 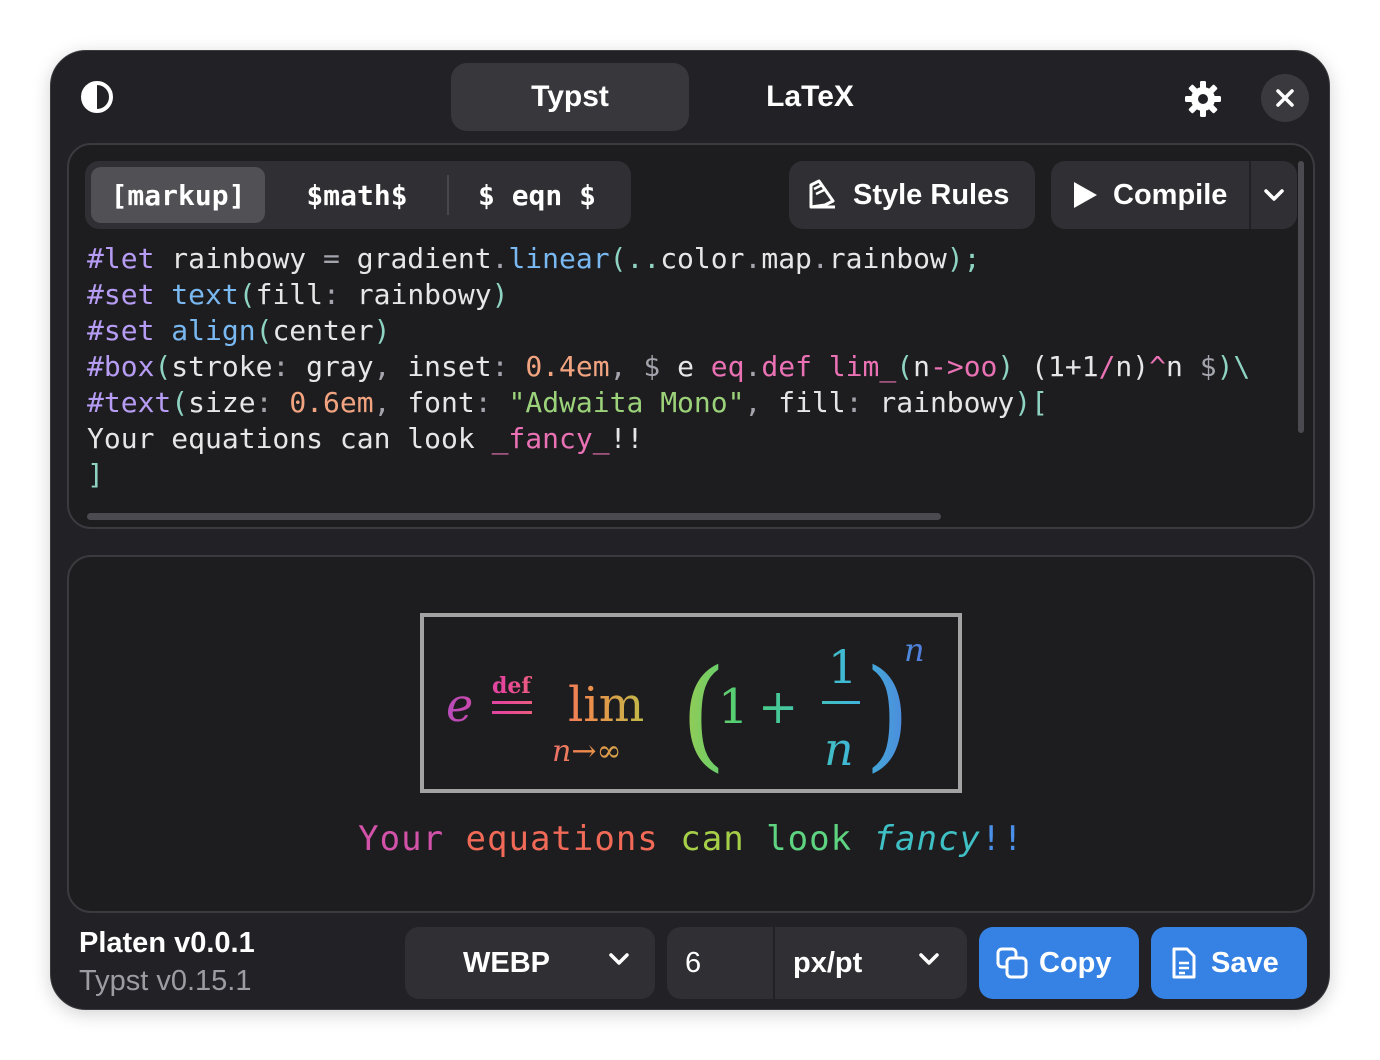 I want to click on unit-dropdown: px/pt, so click(x=871, y=963).